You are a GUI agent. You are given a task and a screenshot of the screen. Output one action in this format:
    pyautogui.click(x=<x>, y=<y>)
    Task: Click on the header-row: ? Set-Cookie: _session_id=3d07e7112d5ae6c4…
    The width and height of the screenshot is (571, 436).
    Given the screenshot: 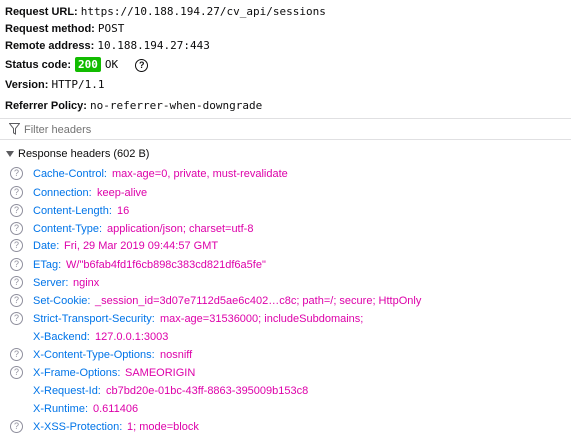 What is the action you would take?
    pyautogui.click(x=285, y=301)
    